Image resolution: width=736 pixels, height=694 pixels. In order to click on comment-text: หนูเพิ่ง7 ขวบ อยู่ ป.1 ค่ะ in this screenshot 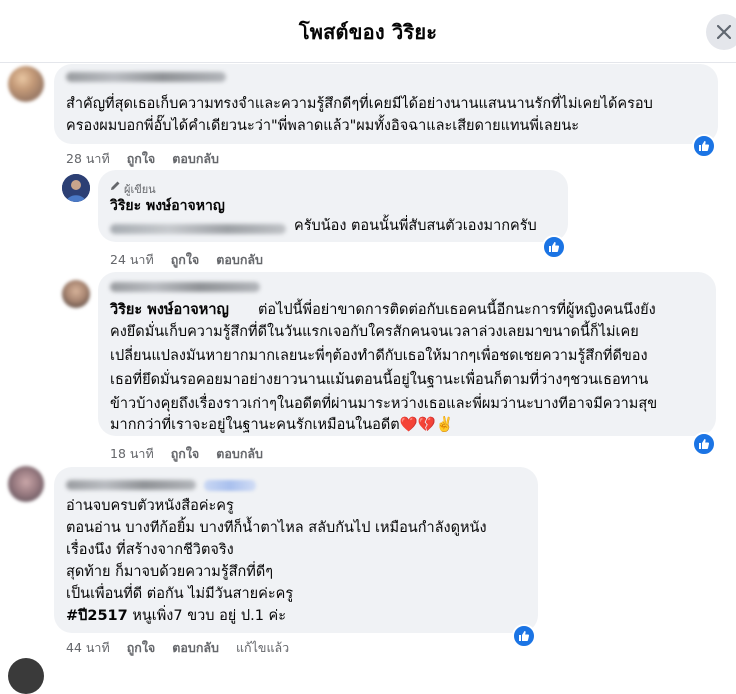, I will do `click(207, 616)`.